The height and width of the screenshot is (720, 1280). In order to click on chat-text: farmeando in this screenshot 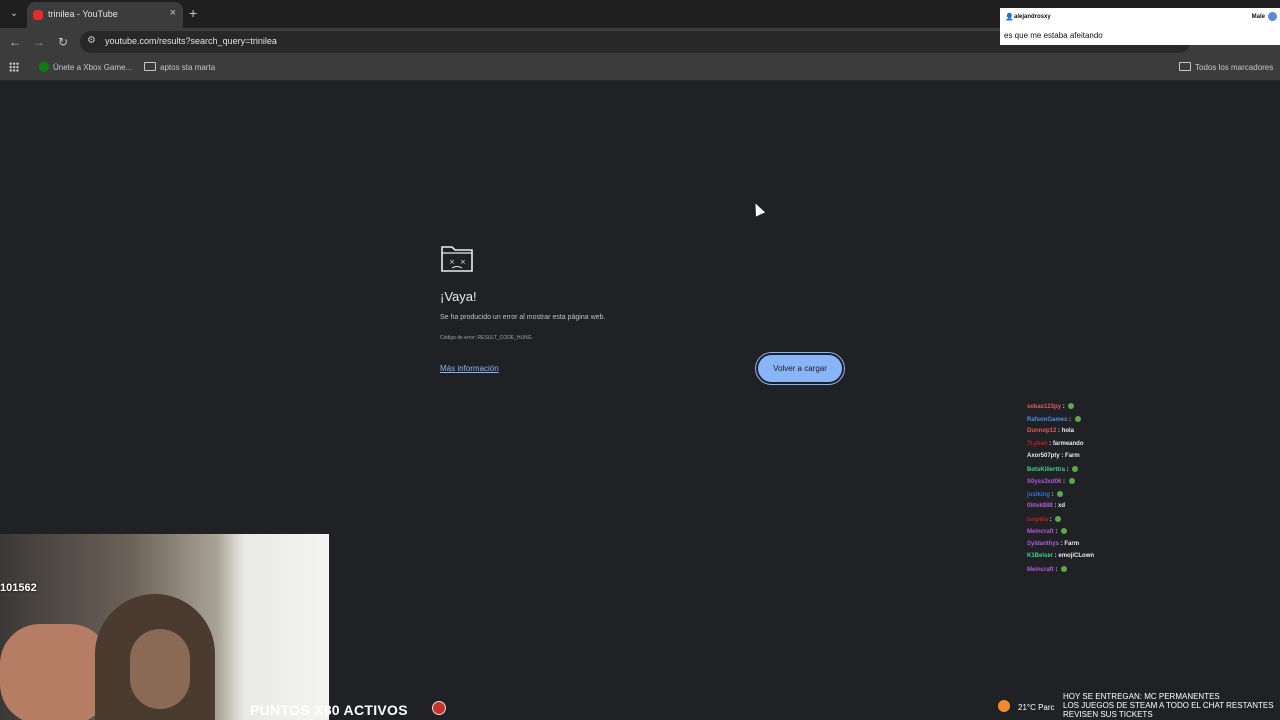, I will do `click(1068, 443)`.